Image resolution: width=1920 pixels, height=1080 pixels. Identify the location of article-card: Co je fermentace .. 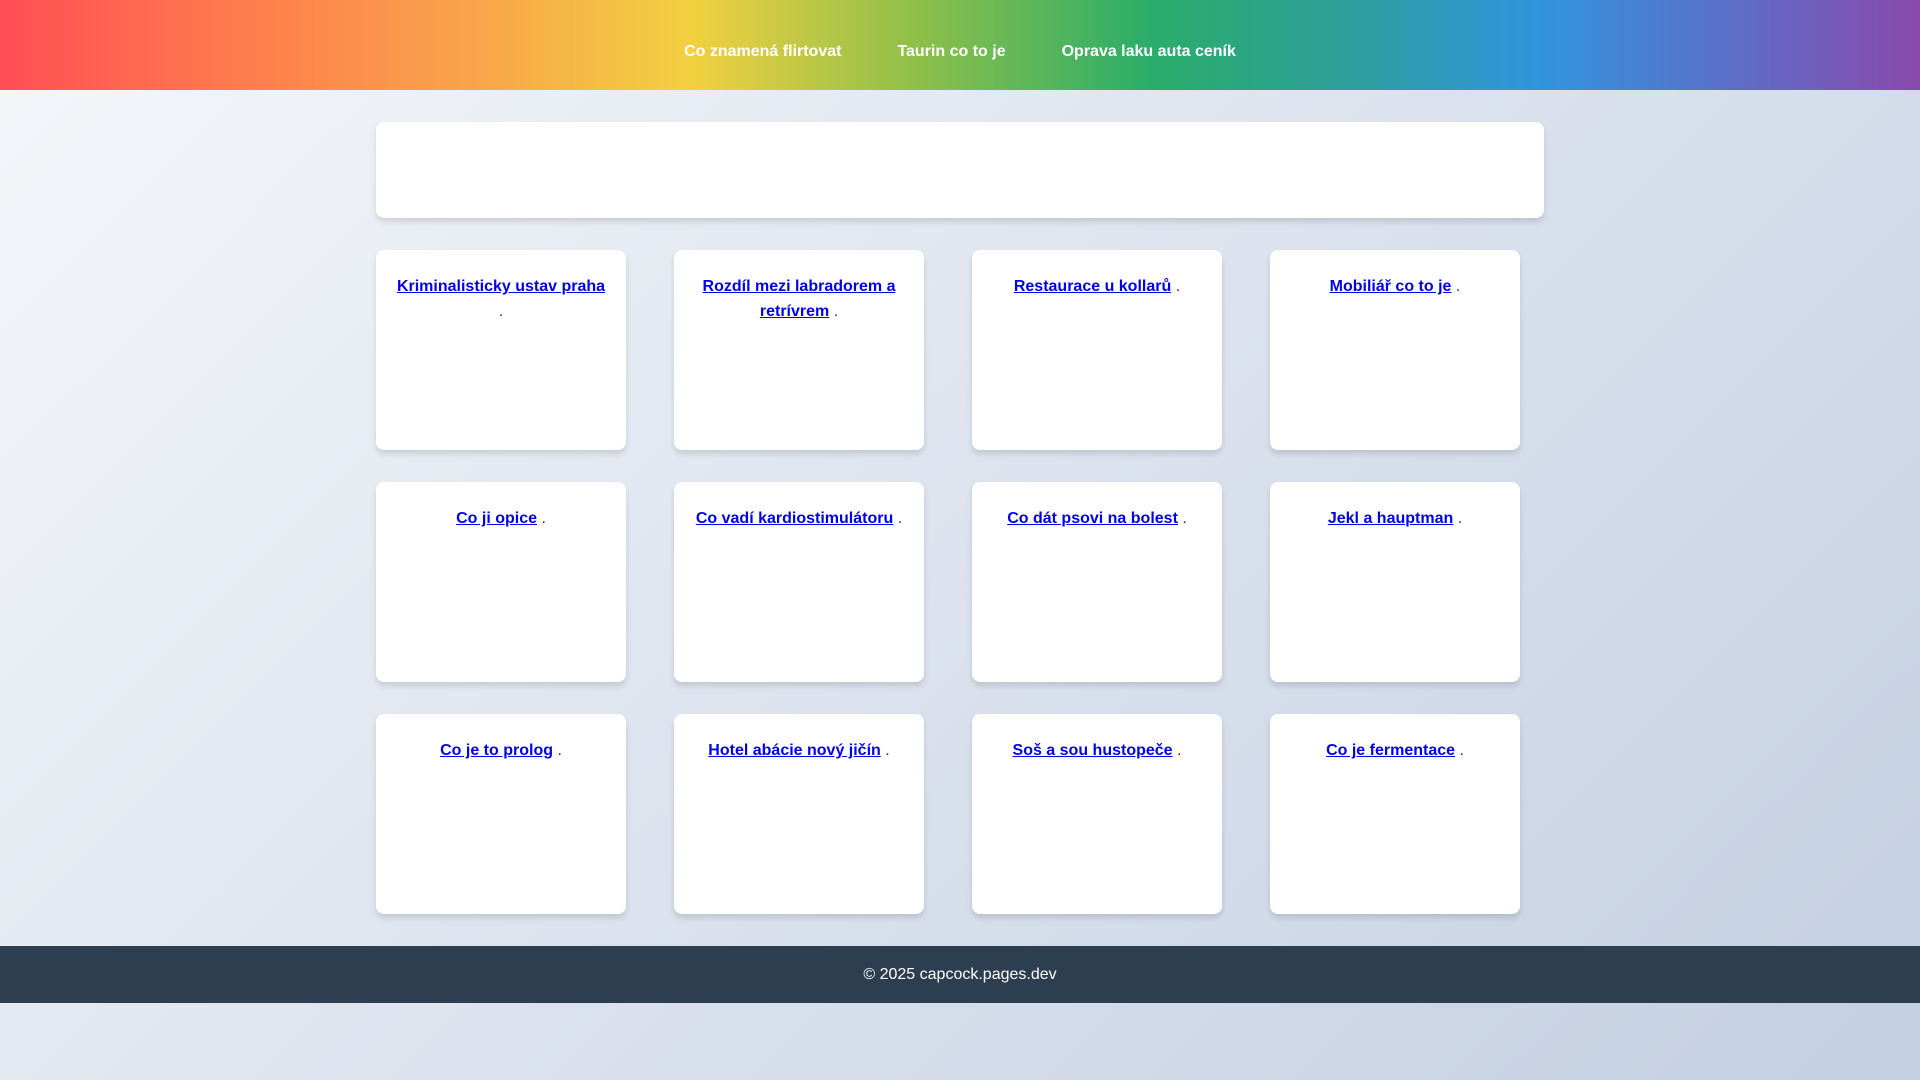
(1395, 814).